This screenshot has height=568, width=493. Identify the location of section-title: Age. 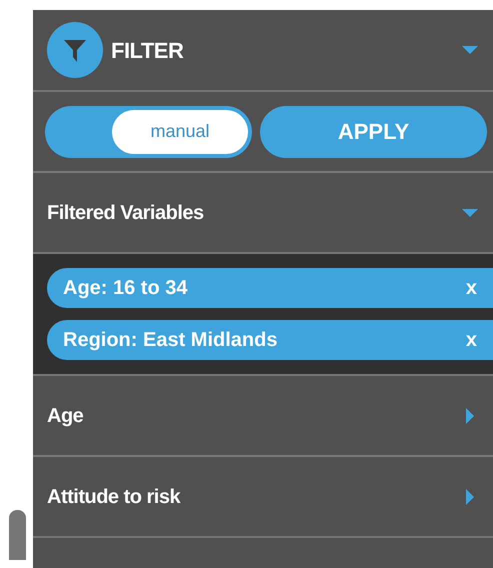
(65, 416).